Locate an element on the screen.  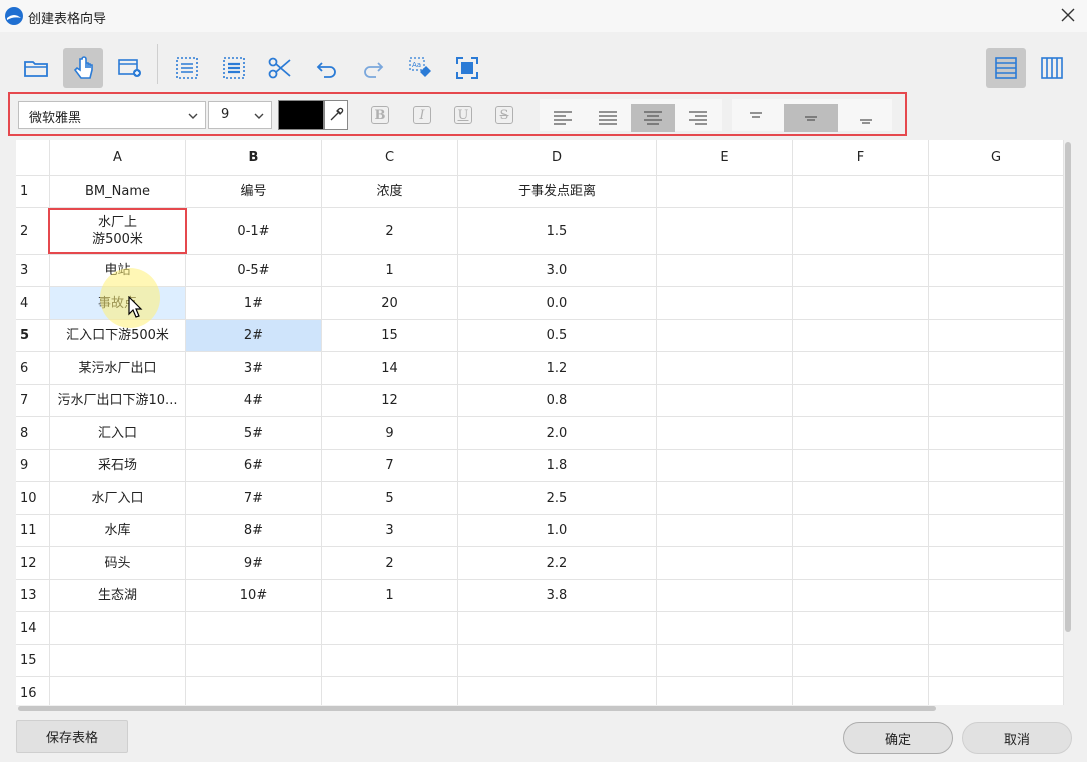
list-box-button is located at coordinates (234, 68).